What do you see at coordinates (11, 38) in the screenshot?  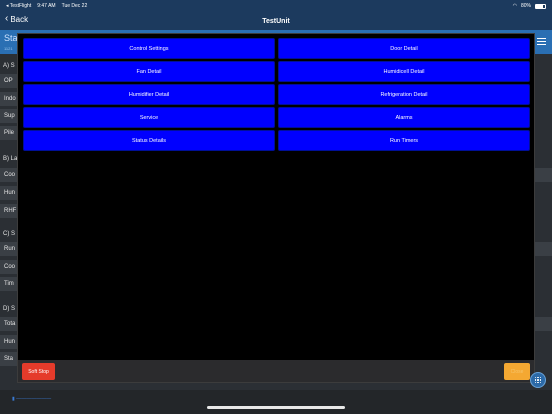 I see `background-title: Sta` at bounding box center [11, 38].